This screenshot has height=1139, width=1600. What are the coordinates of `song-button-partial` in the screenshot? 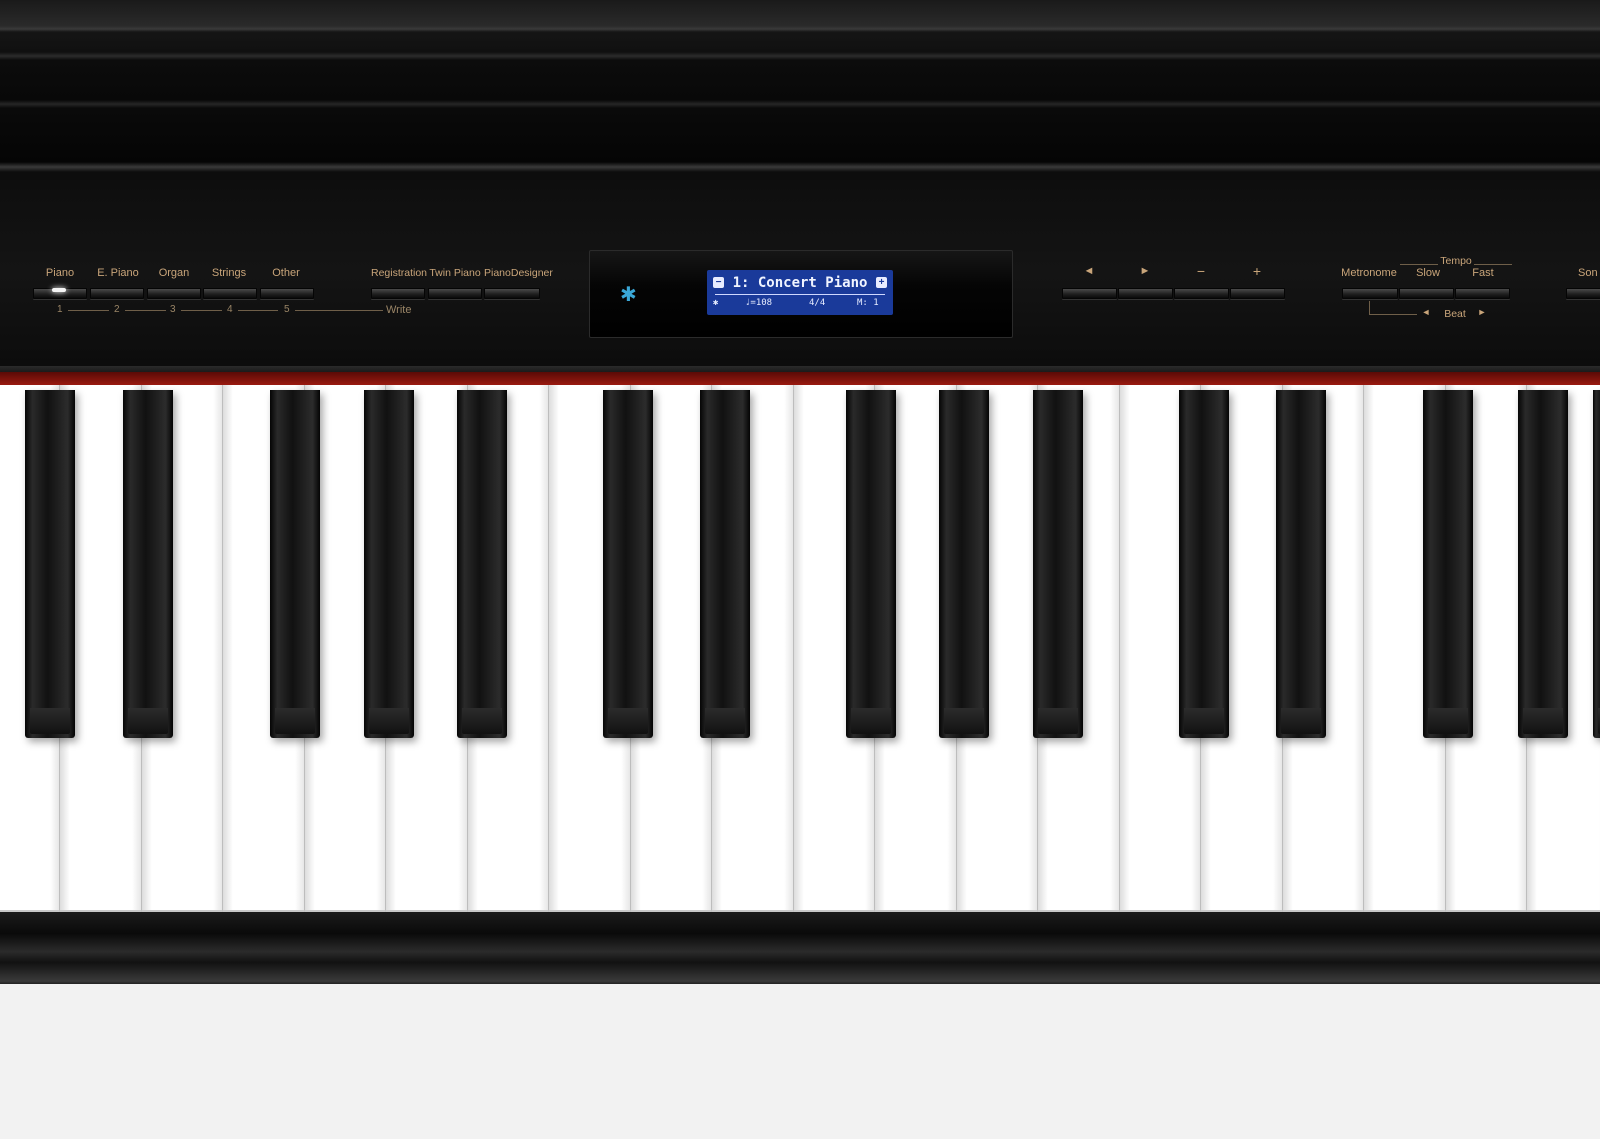 It's located at (1583, 293).